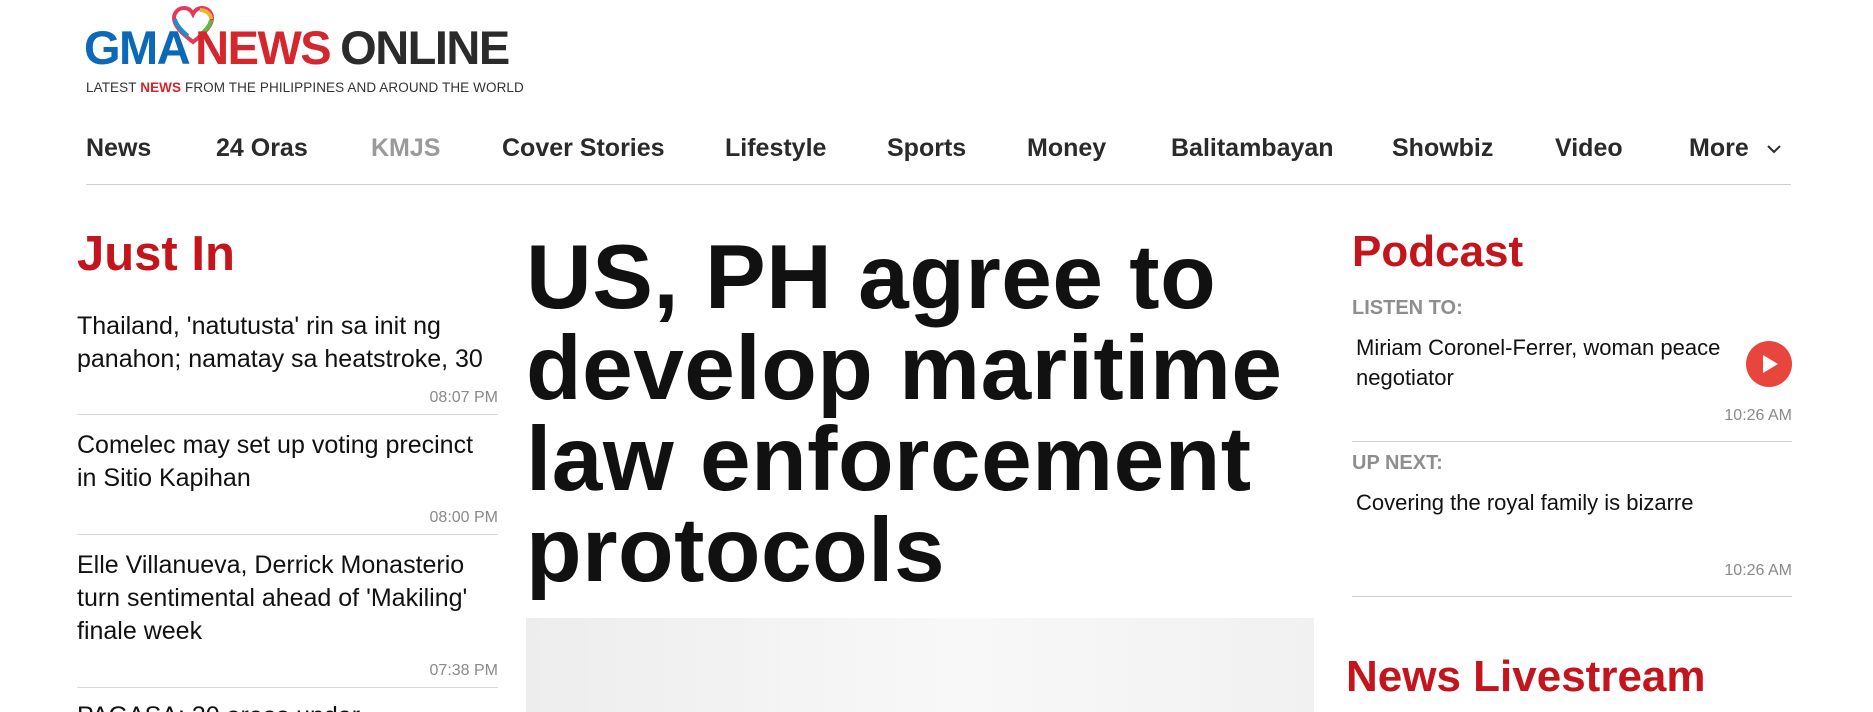 The width and height of the screenshot is (1873, 712). I want to click on nav-item-sports: Sports, so click(926, 148).